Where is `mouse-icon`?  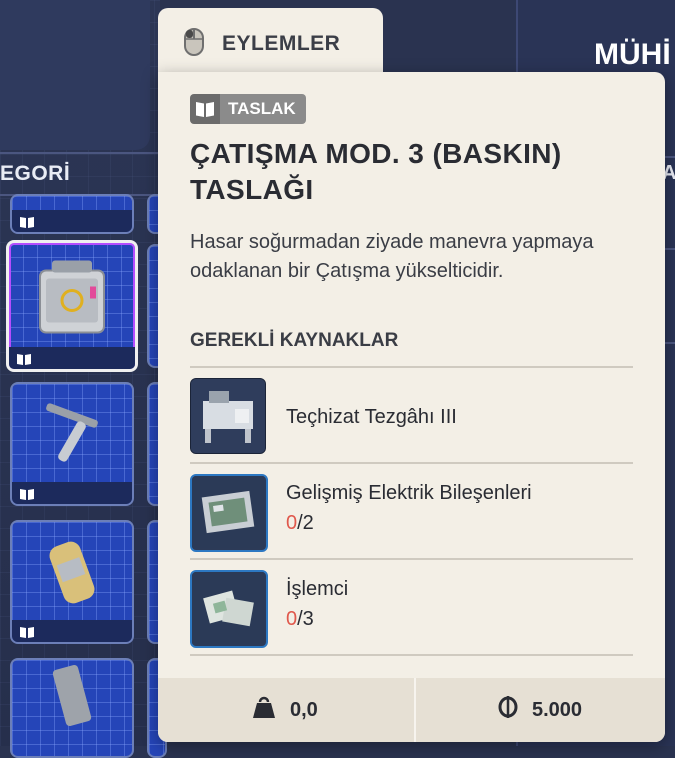 mouse-icon is located at coordinates (194, 44).